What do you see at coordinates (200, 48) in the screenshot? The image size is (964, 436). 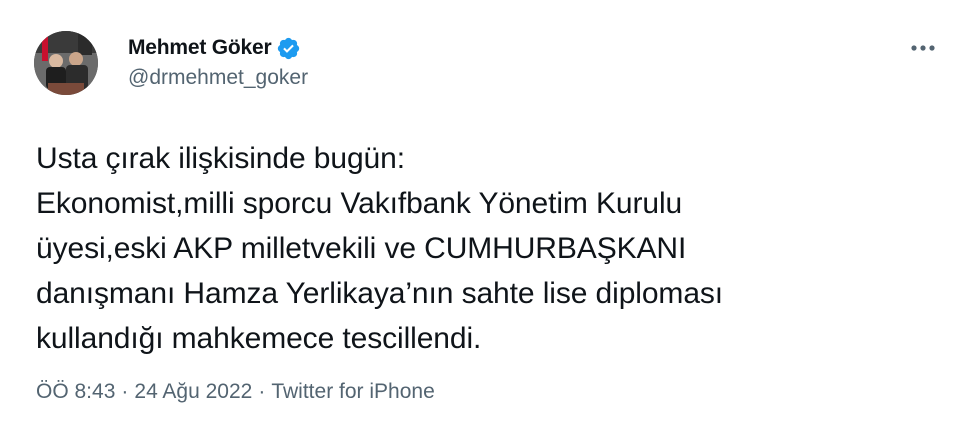 I see `author-display-name: Mehmet Göker` at bounding box center [200, 48].